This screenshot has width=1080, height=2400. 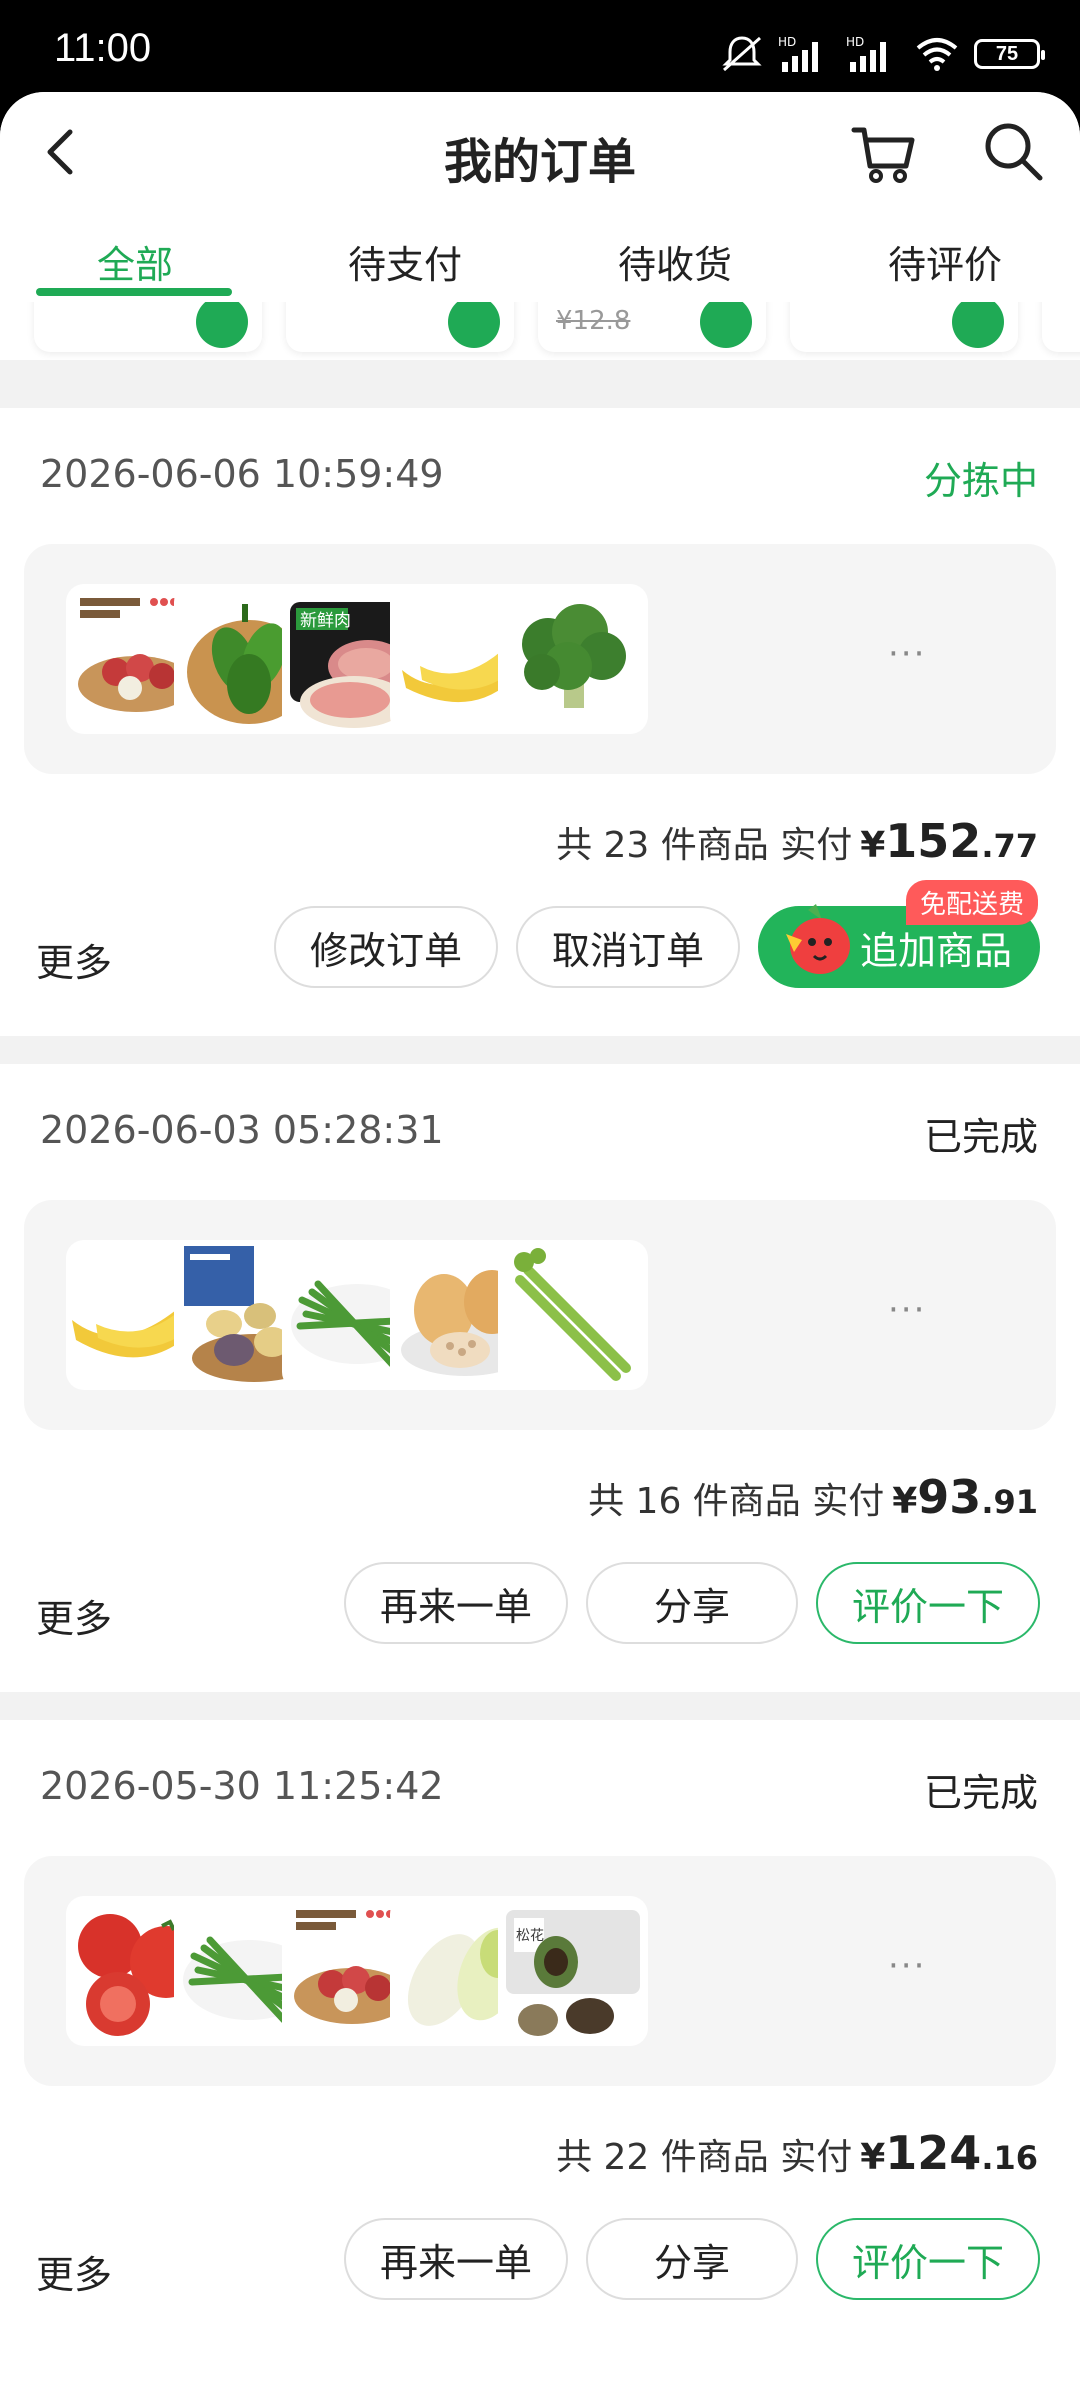 I want to click on recommend-card: ¥12.8, so click(x=652, y=327).